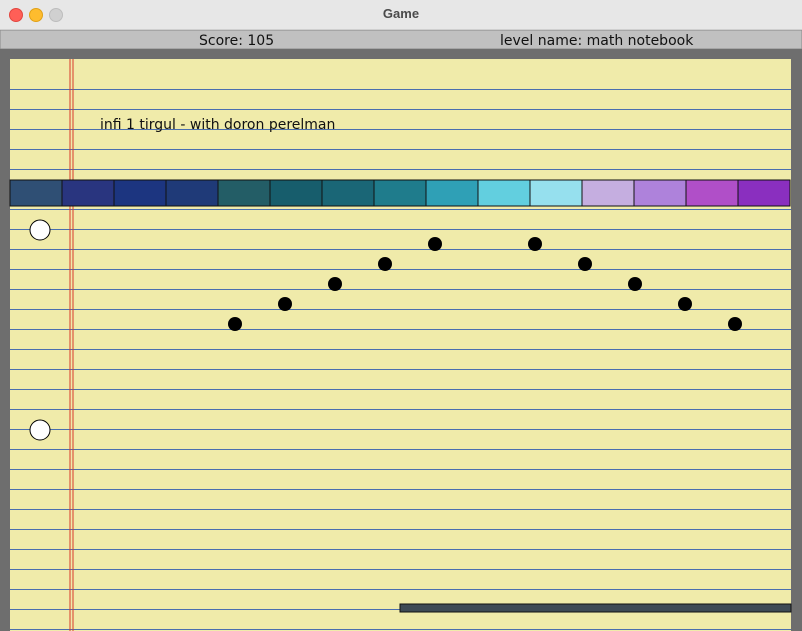 This screenshot has height=631, width=802. What do you see at coordinates (236, 41) in the screenshot?
I see `score-display: Score: 105` at bounding box center [236, 41].